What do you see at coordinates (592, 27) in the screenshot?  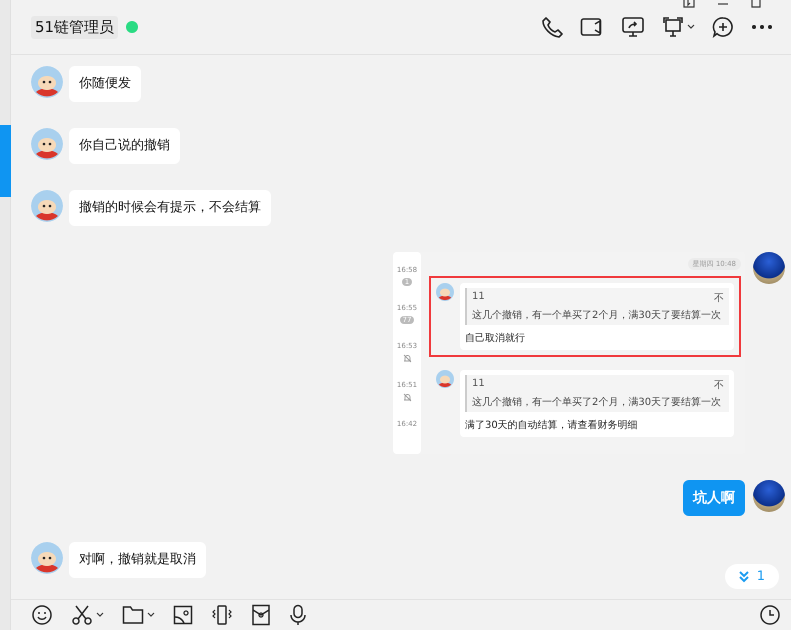 I see `video-camera-icon` at bounding box center [592, 27].